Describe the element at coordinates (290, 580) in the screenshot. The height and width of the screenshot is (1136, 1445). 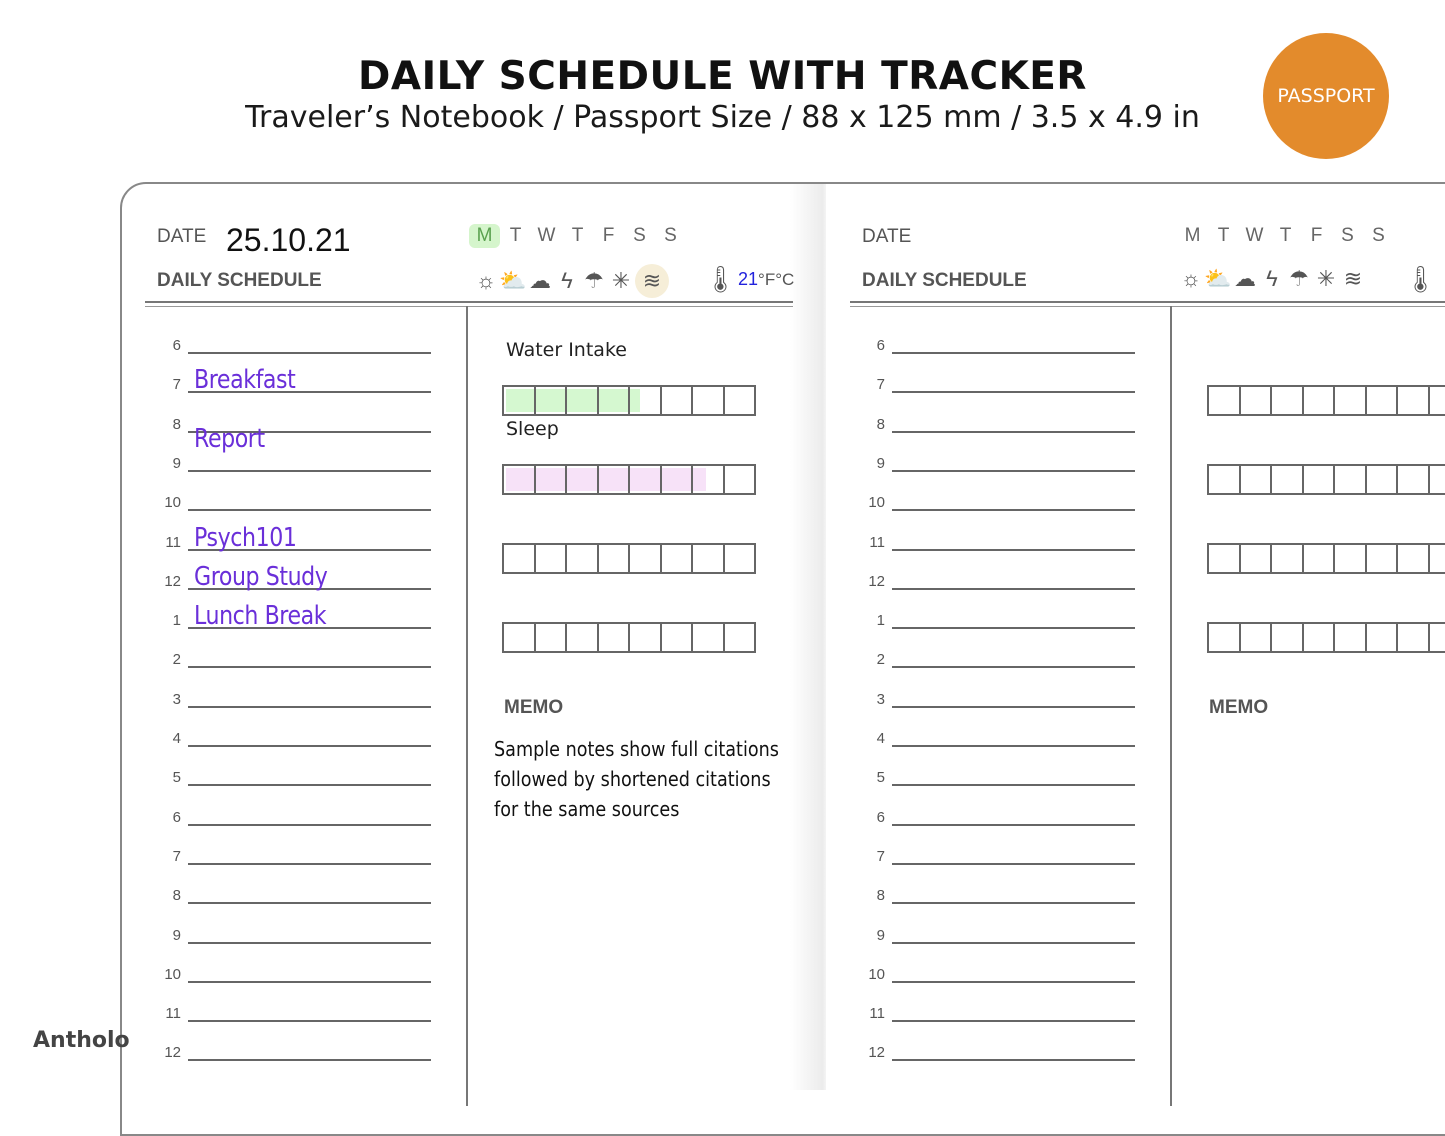
I see `schedule-entry: Group Study` at that location.